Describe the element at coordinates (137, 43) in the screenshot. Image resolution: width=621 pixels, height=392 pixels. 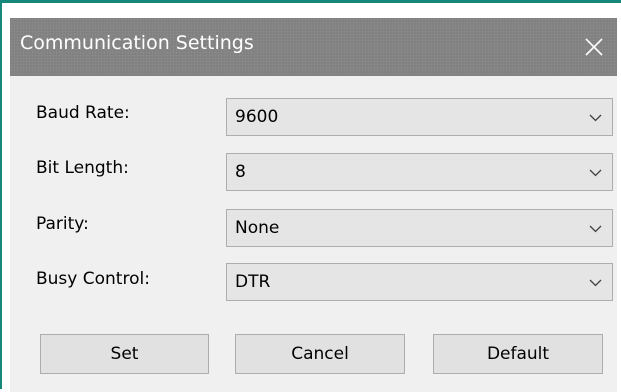
I see `window-title: Communication Settings` at that location.